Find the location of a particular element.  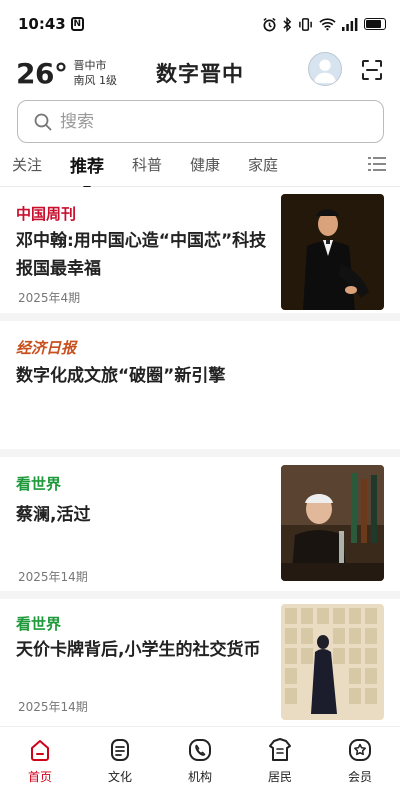

temperature: 26° is located at coordinates (42, 73).